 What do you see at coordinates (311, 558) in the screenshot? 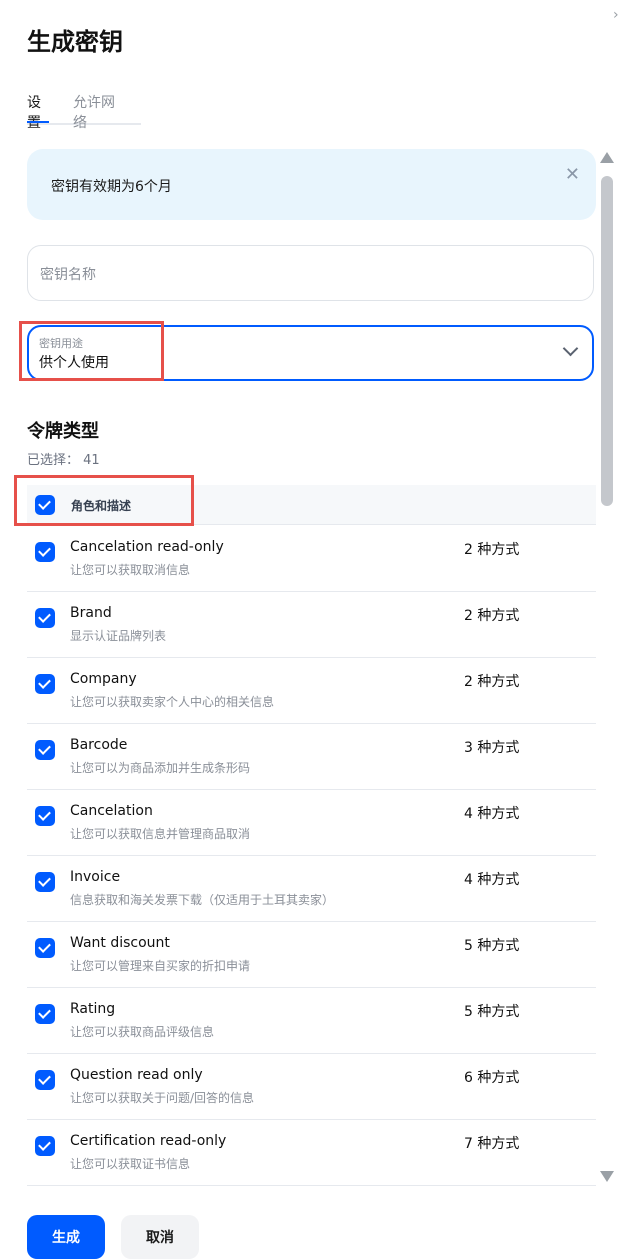
I see `table-row: Cancelation read-only 让您可以获取取消信息 2 种方式` at bounding box center [311, 558].